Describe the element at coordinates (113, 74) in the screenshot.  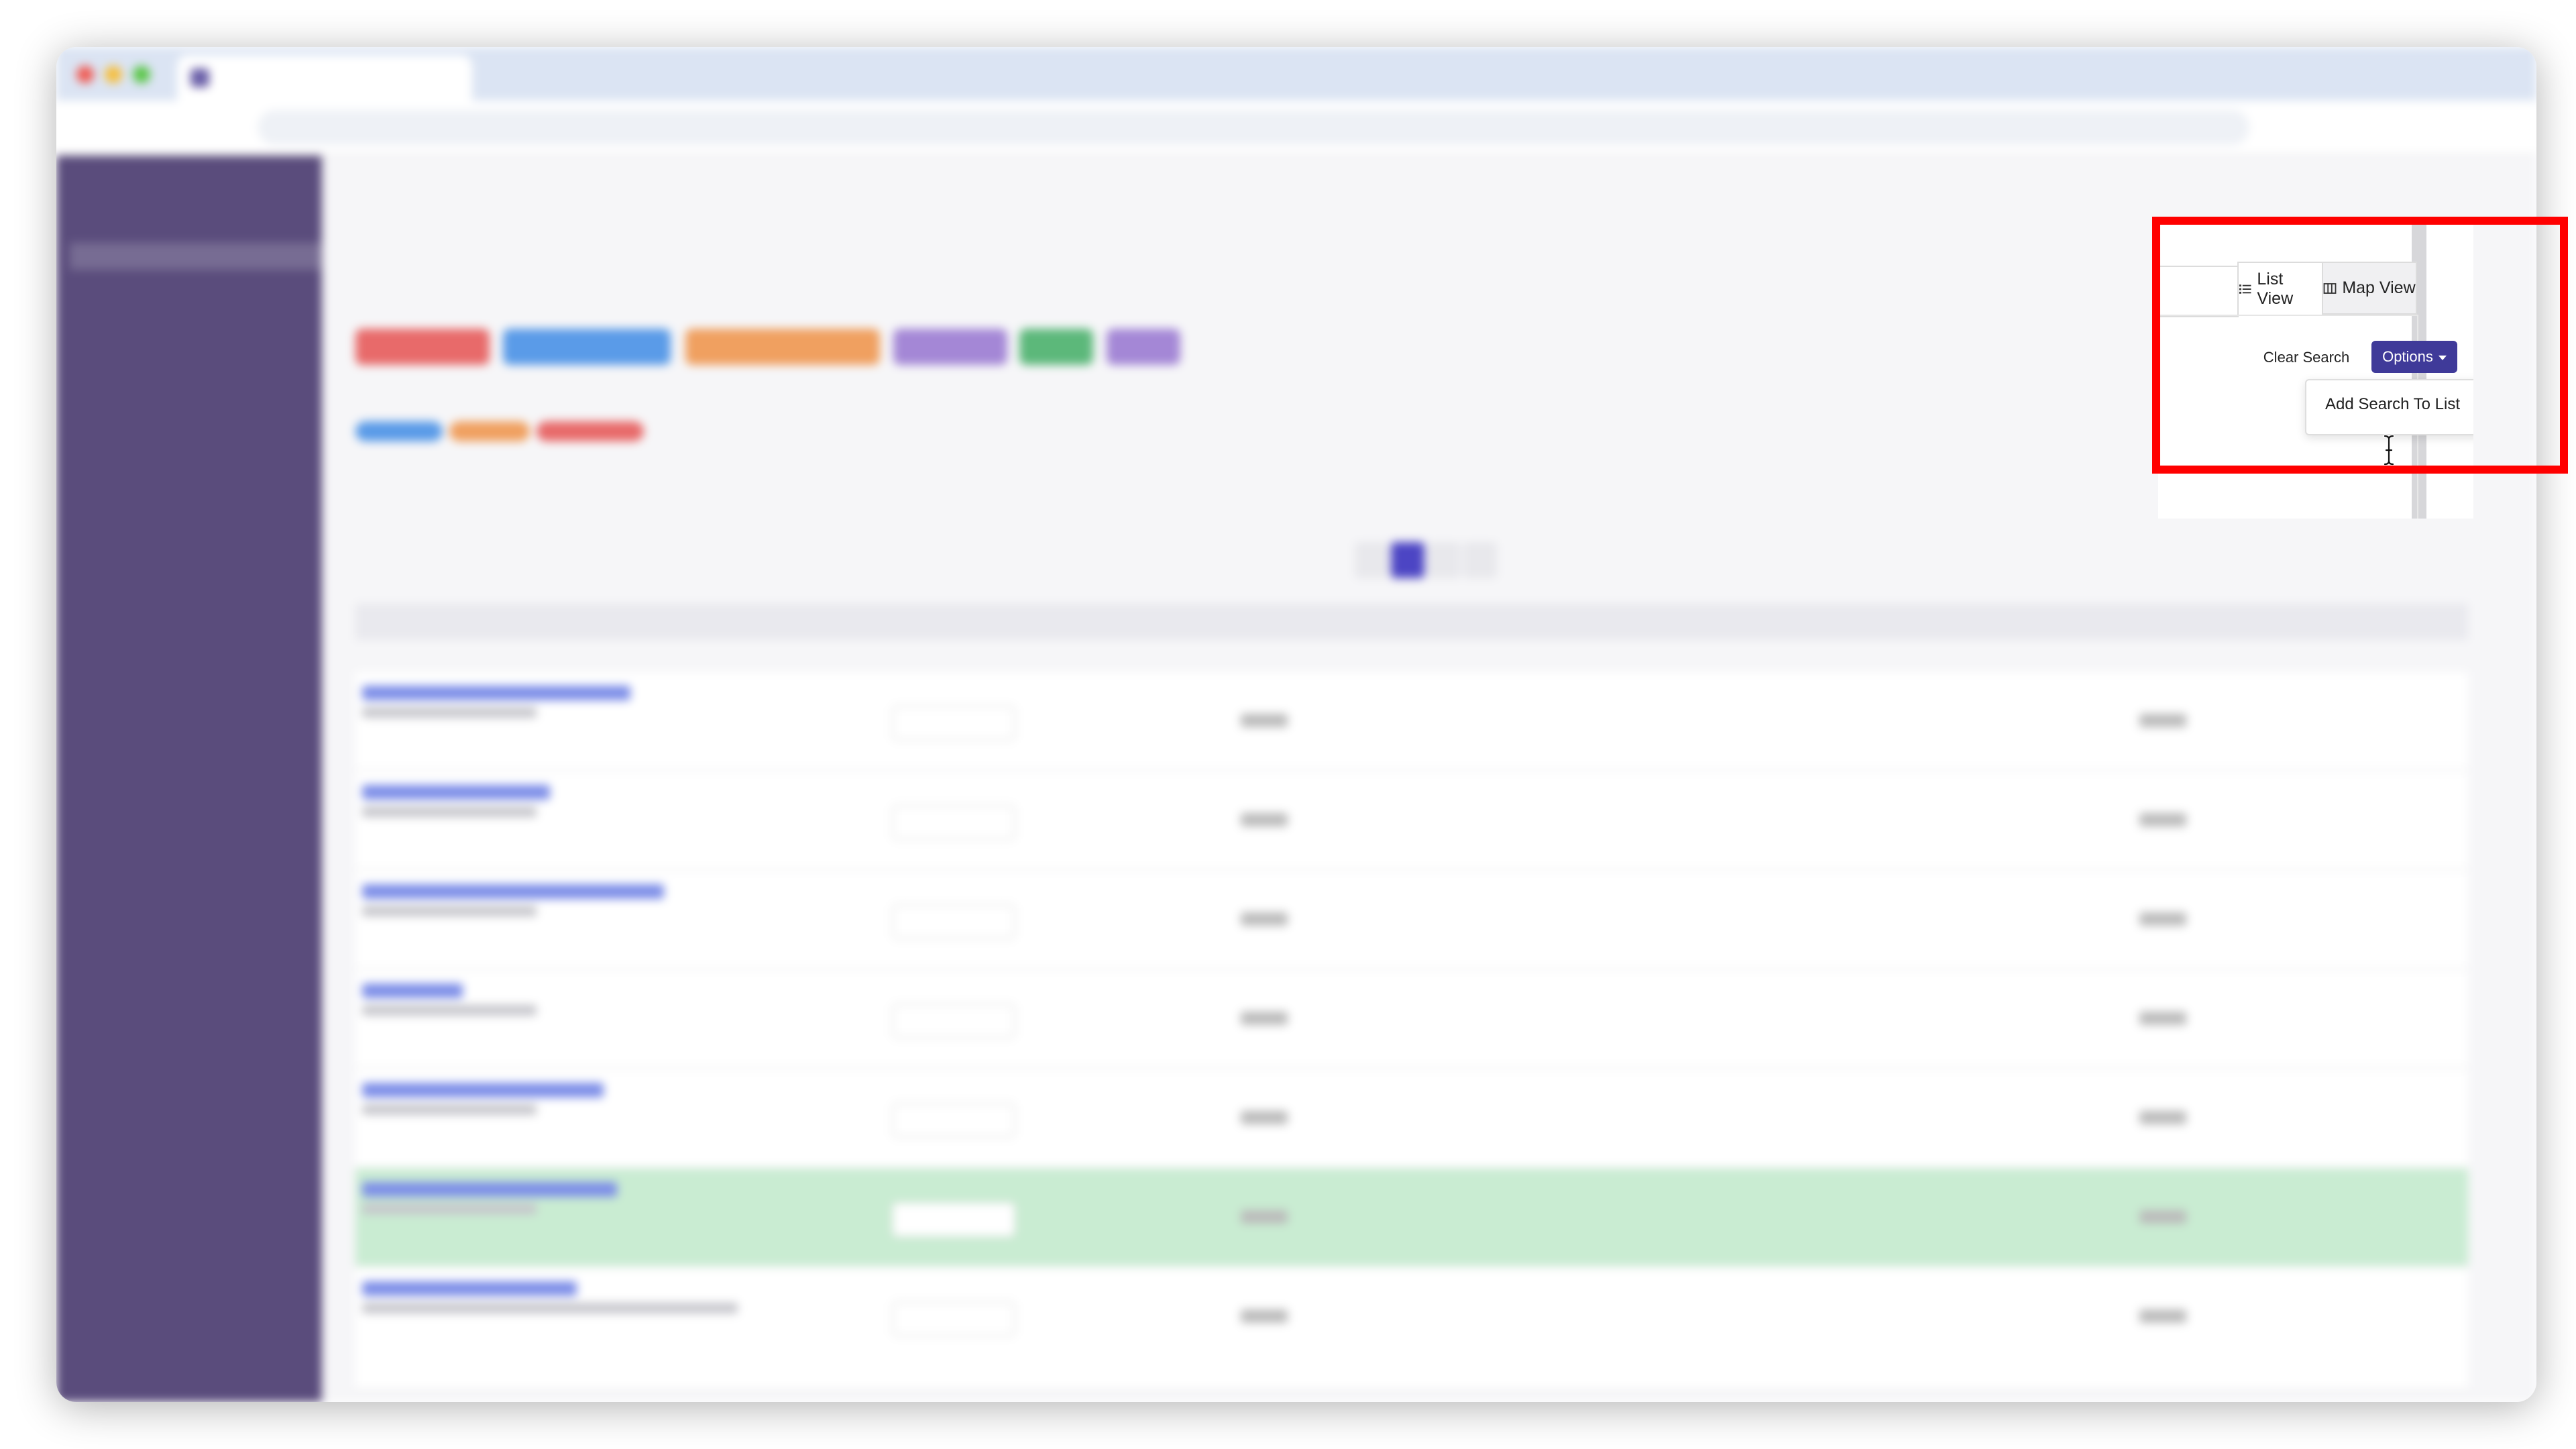
I see `minimize-window-icon` at that location.